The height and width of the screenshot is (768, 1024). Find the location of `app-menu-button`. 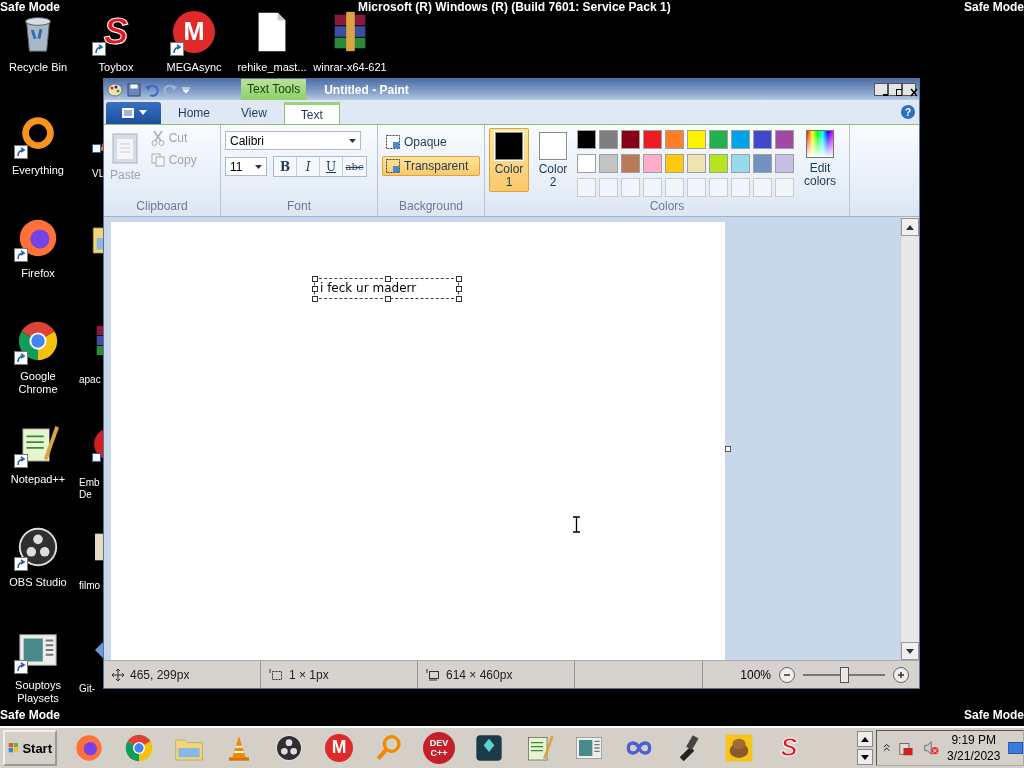

app-menu-button is located at coordinates (133, 113).